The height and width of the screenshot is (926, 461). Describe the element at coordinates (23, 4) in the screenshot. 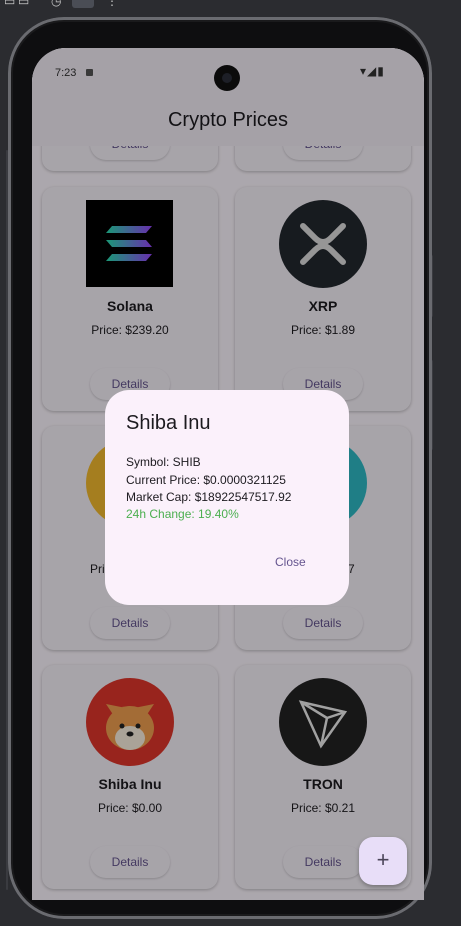

I see `camera-icon: ▭` at that location.